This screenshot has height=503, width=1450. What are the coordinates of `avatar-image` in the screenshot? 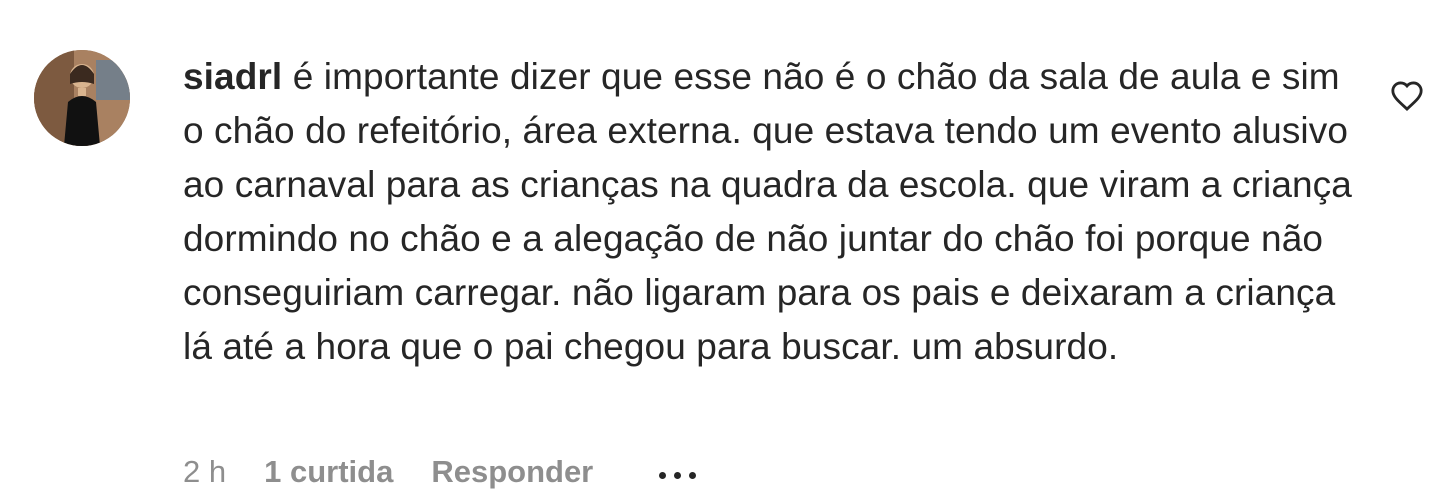 It's located at (82, 98).